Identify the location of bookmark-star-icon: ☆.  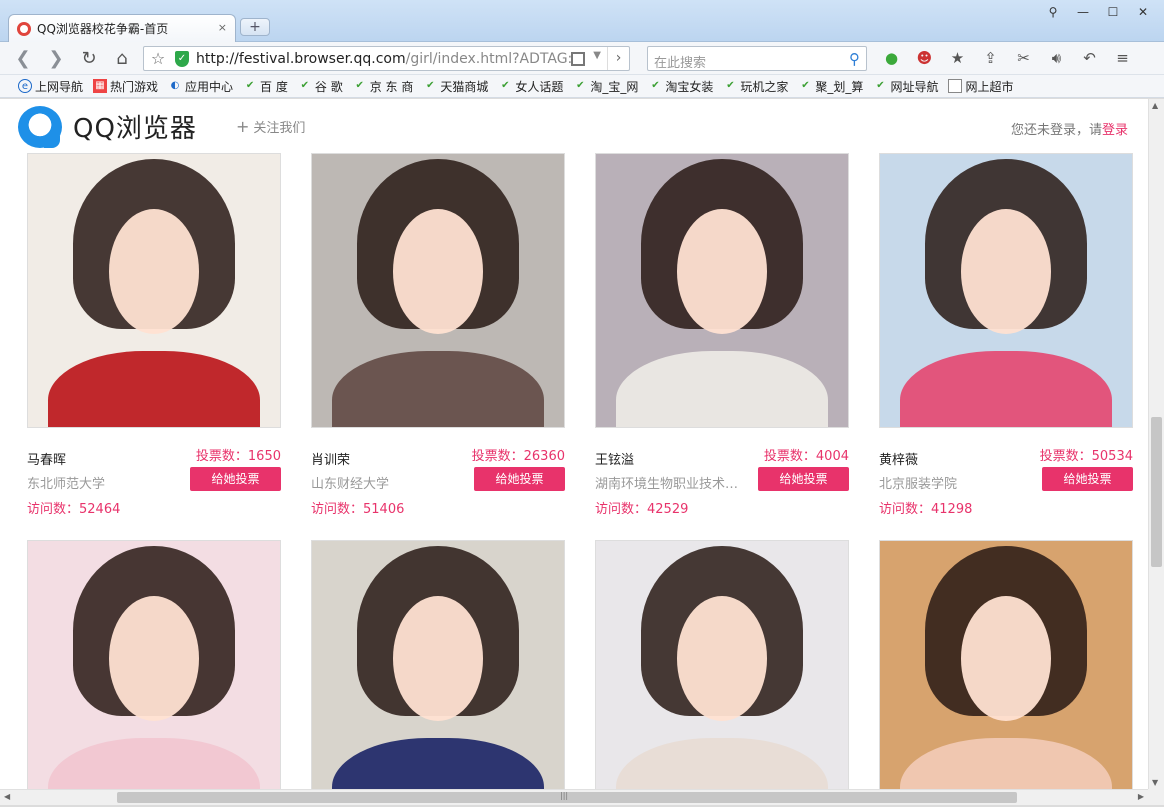
(158, 58).